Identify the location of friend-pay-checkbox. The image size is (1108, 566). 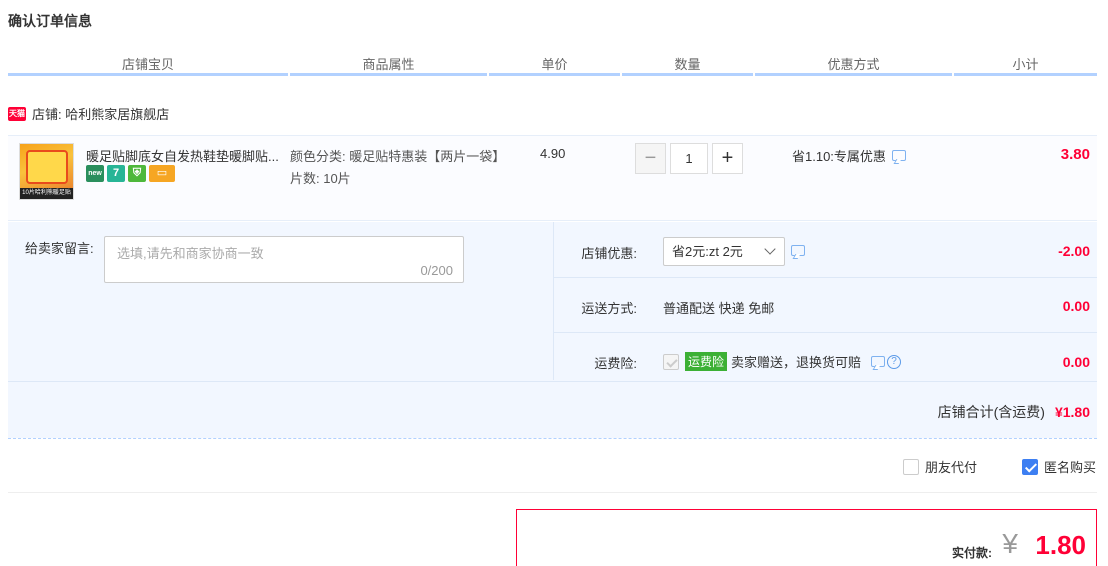
(911, 466).